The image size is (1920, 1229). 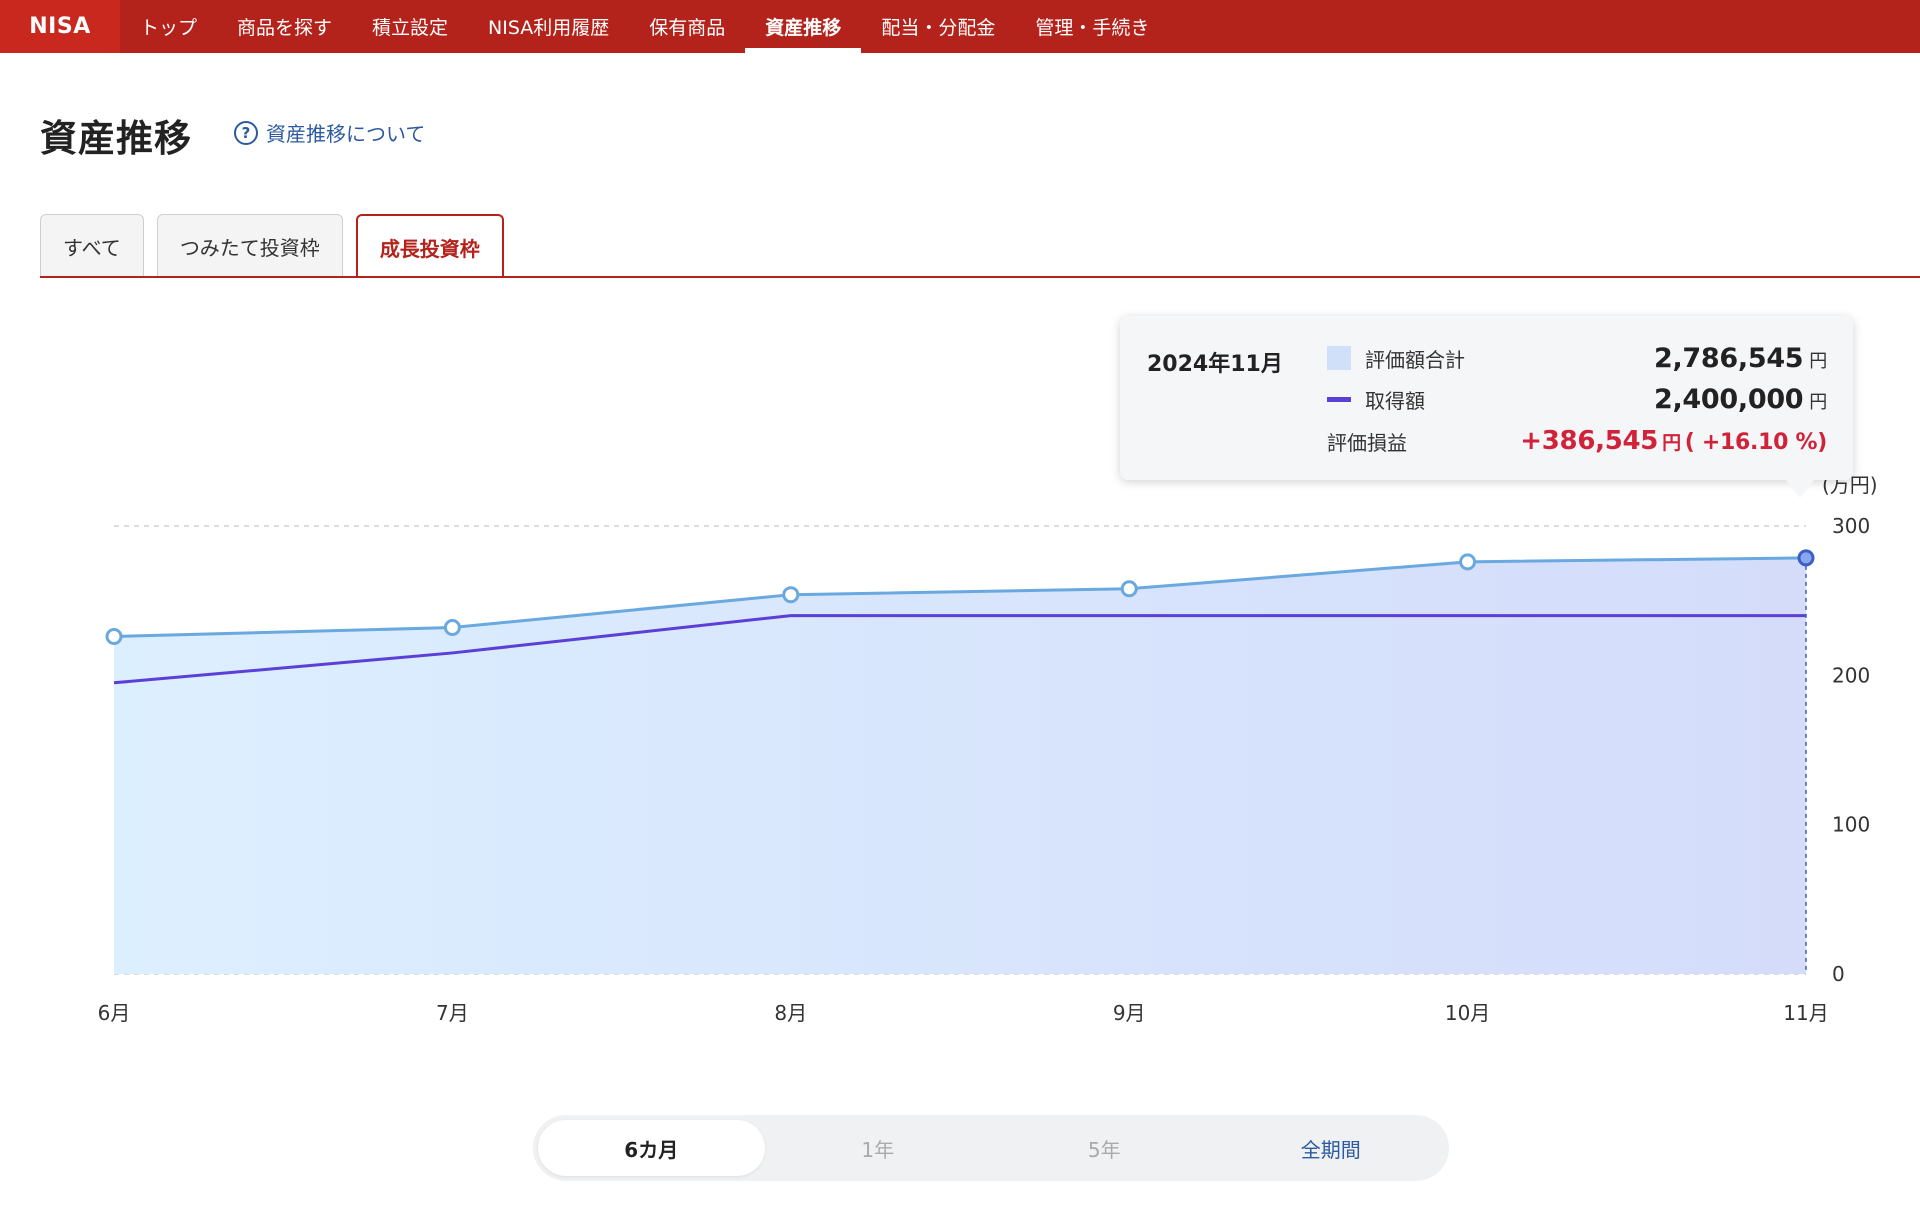 What do you see at coordinates (1129, 1013) in the screenshot?
I see `x-tick-label-3: 9月` at bounding box center [1129, 1013].